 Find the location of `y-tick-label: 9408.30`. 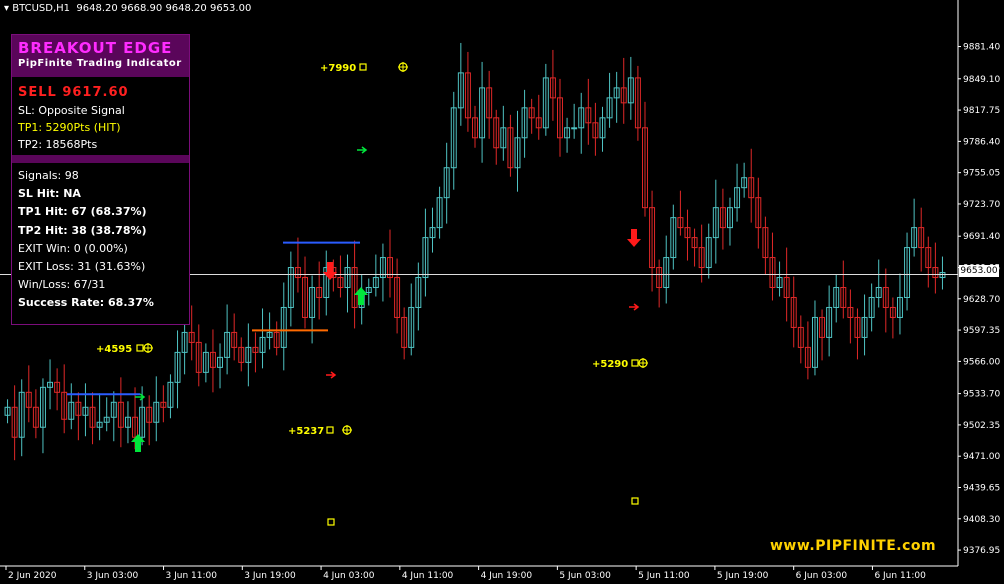

y-tick-label: 9408.30 is located at coordinates (981, 520).